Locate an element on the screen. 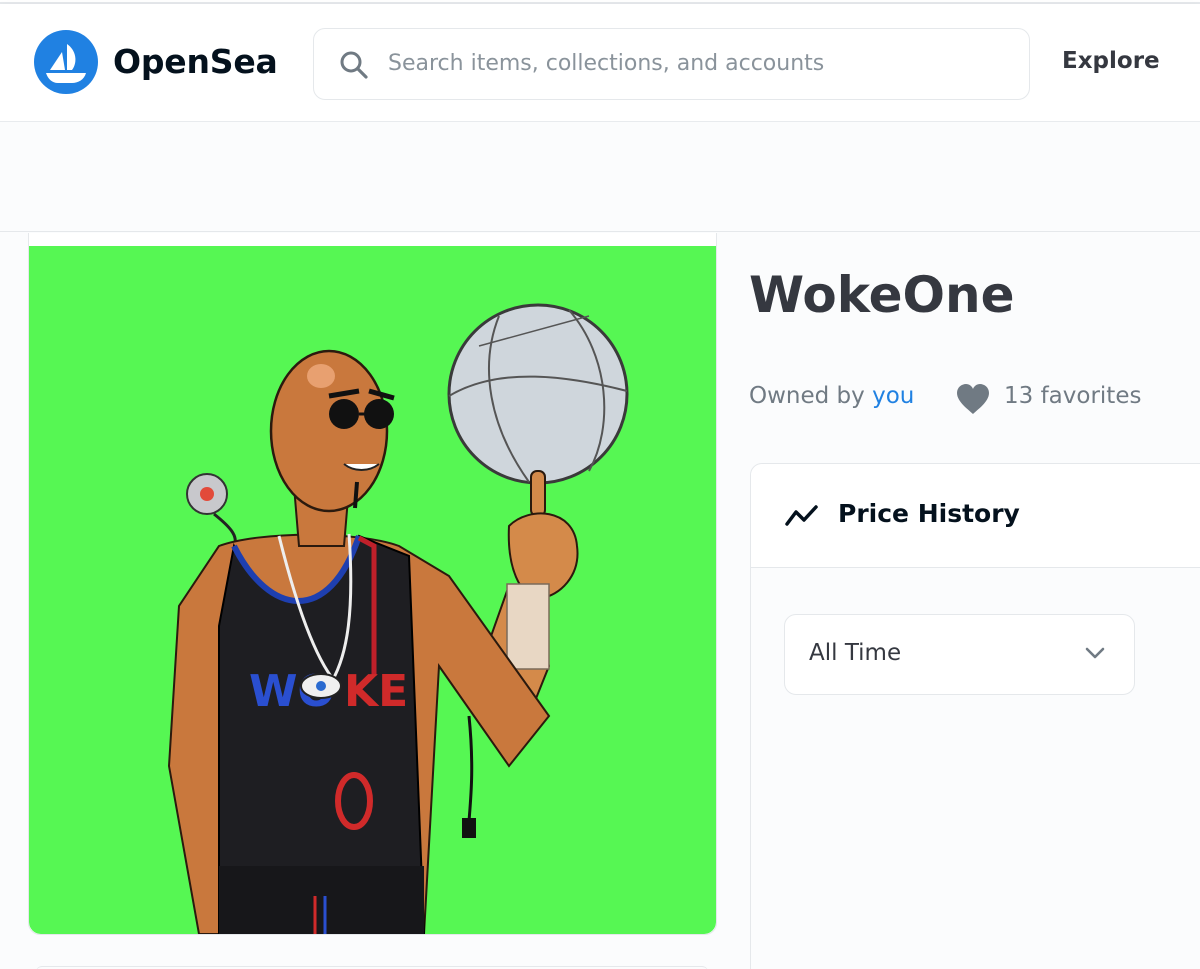 Image resolution: width=1200 pixels, height=969 pixels. trend-line-icon is located at coordinates (801, 515).